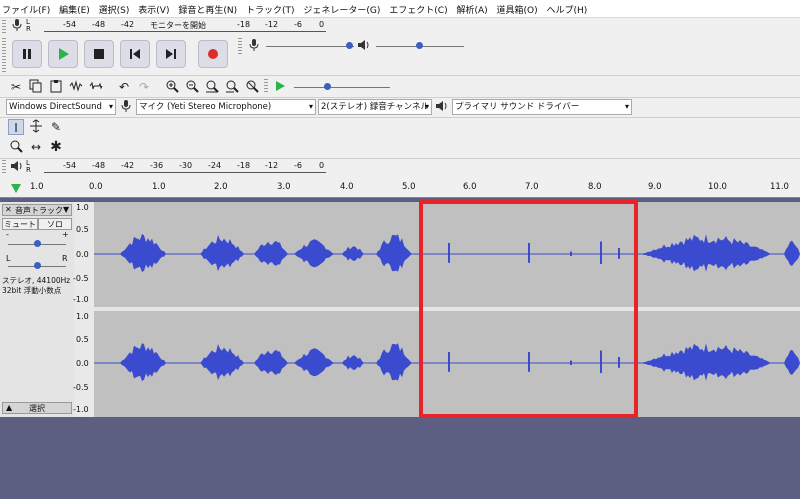  I want to click on timeshift-tool-icon: ↔, so click(36, 147).